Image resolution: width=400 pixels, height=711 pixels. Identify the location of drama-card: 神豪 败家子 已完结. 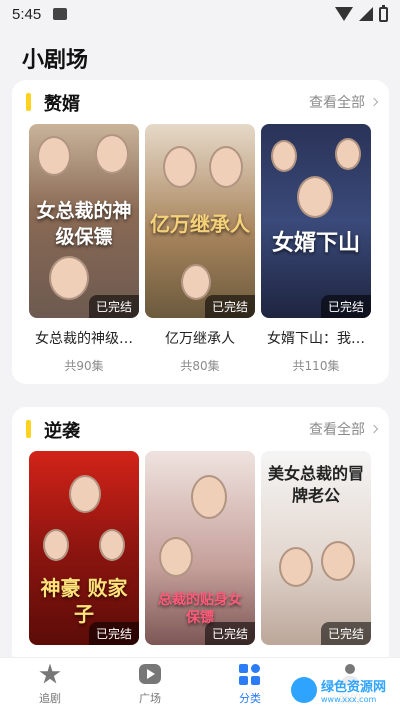
(84, 548).